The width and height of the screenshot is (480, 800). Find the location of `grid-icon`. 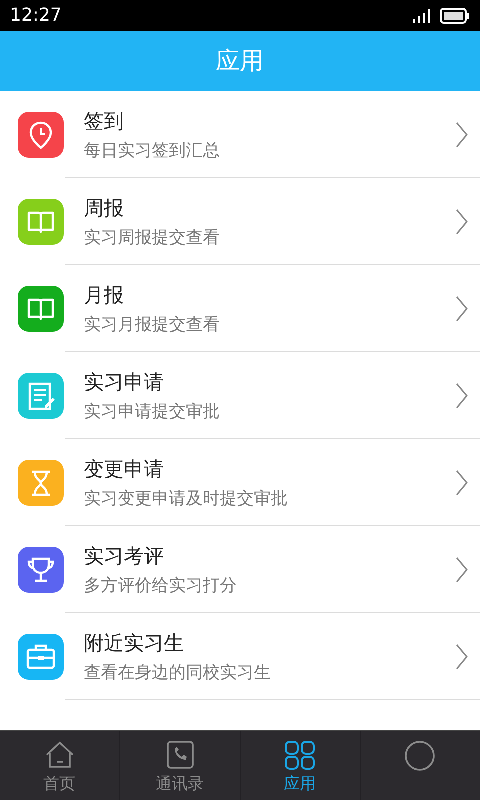

grid-icon is located at coordinates (300, 755).